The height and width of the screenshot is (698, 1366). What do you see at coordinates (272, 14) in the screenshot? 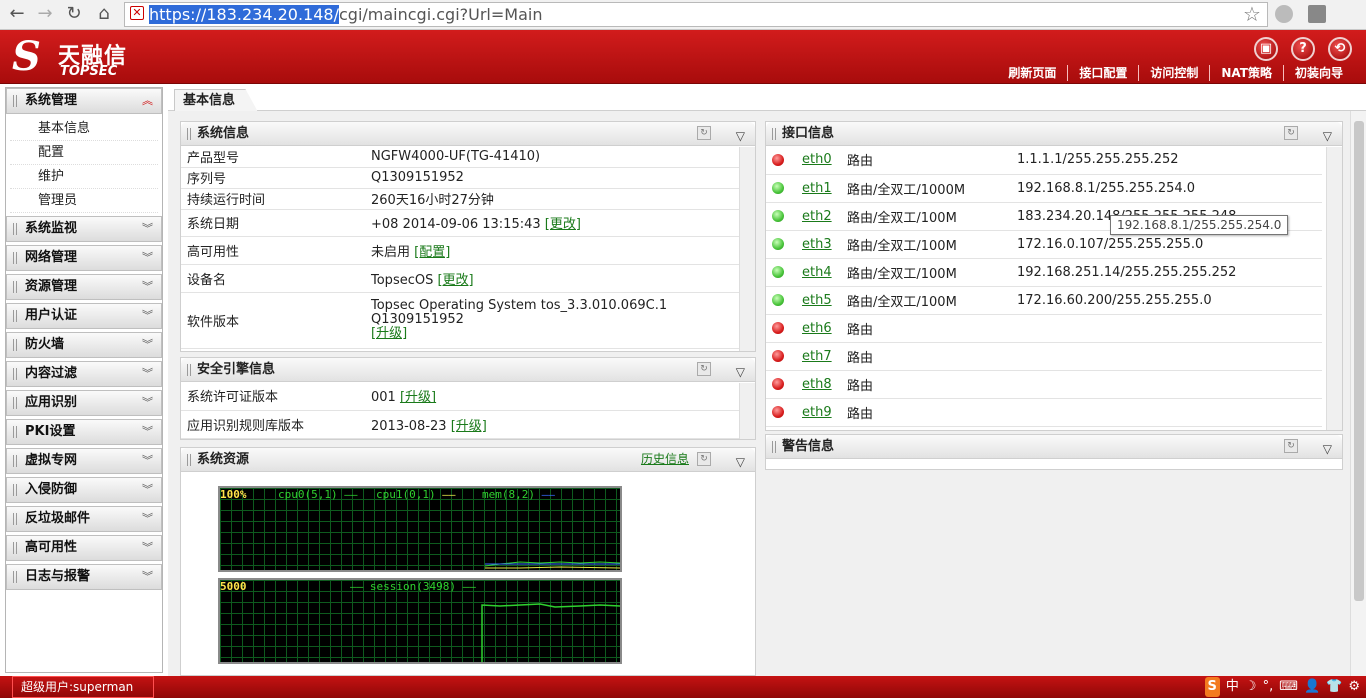
I see `url-host: 183.234.20.148/` at bounding box center [272, 14].